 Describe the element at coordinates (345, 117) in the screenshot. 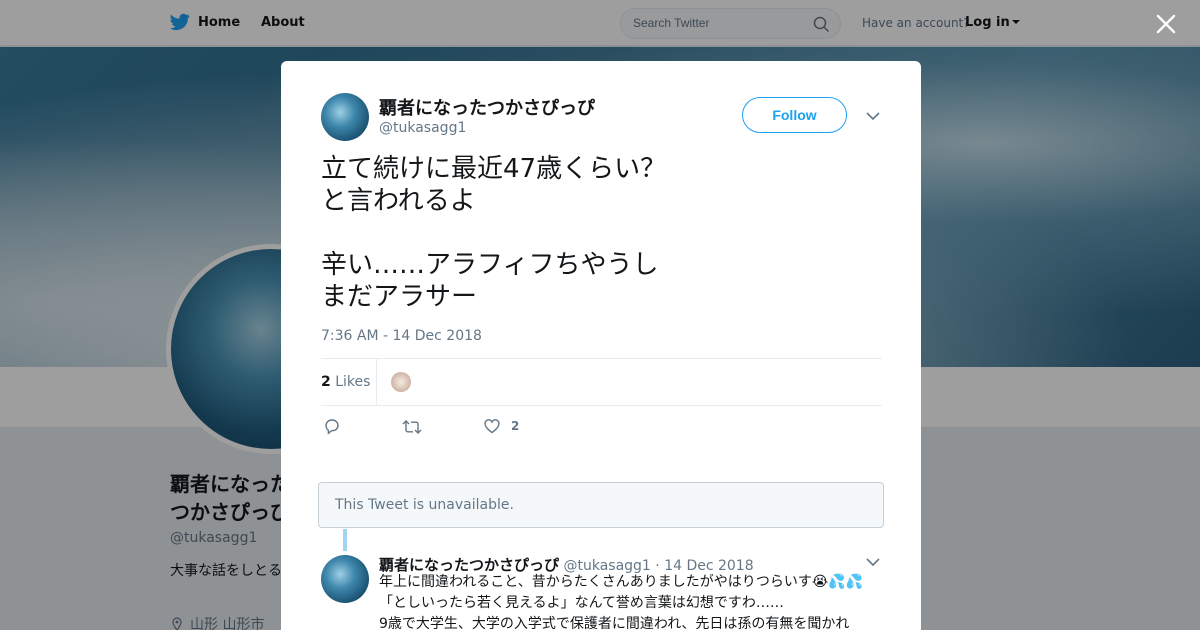

I see `tweet-author-avatar` at that location.